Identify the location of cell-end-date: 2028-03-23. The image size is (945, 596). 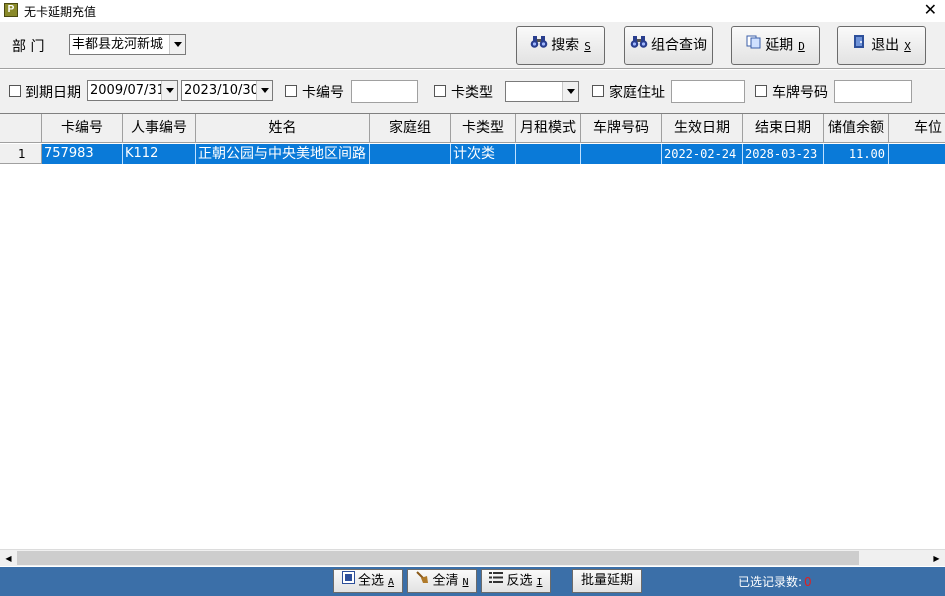
(783, 154).